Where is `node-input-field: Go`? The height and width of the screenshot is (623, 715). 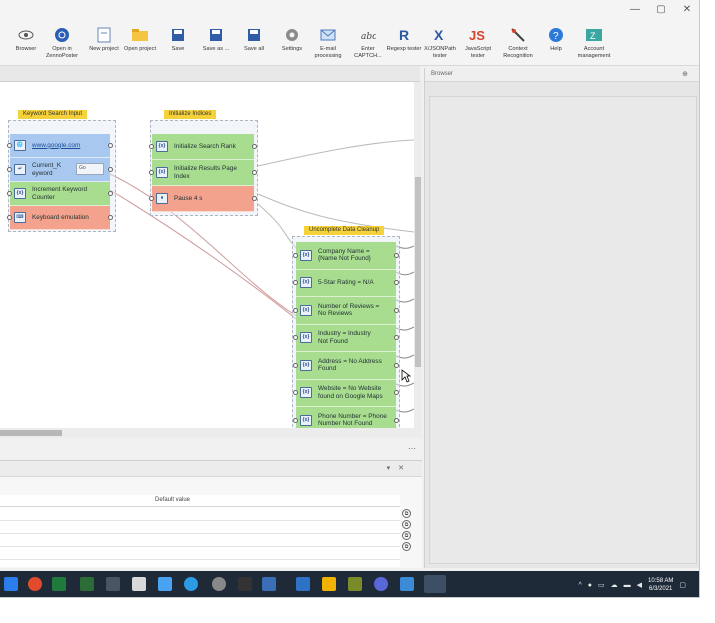
node-input-field: Go is located at coordinates (90, 169).